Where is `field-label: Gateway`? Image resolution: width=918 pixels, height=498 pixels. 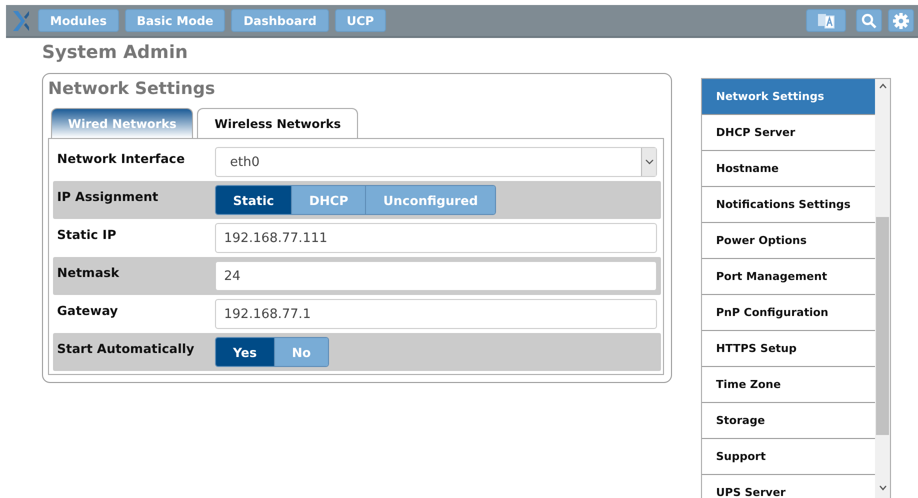 field-label: Gateway is located at coordinates (88, 310).